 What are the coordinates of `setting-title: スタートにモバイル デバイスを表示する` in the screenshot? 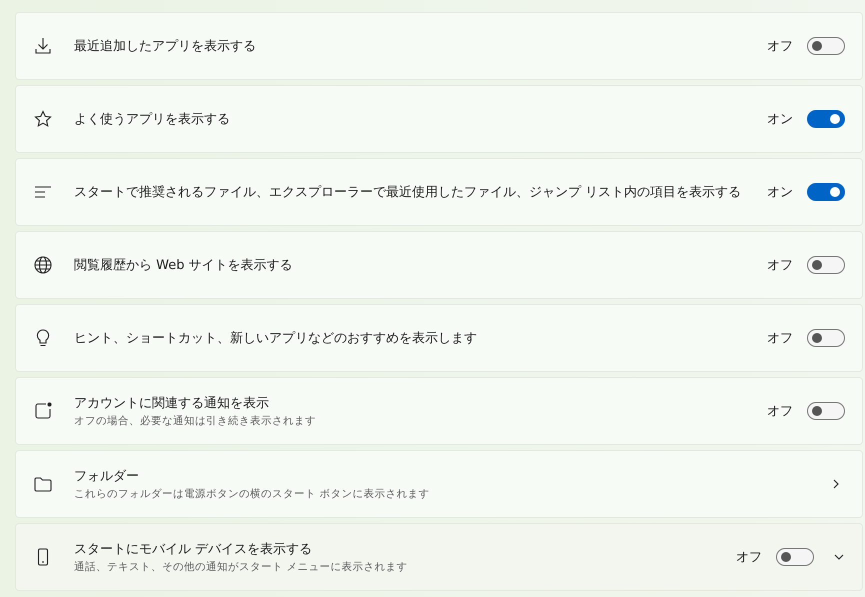 It's located at (194, 549).